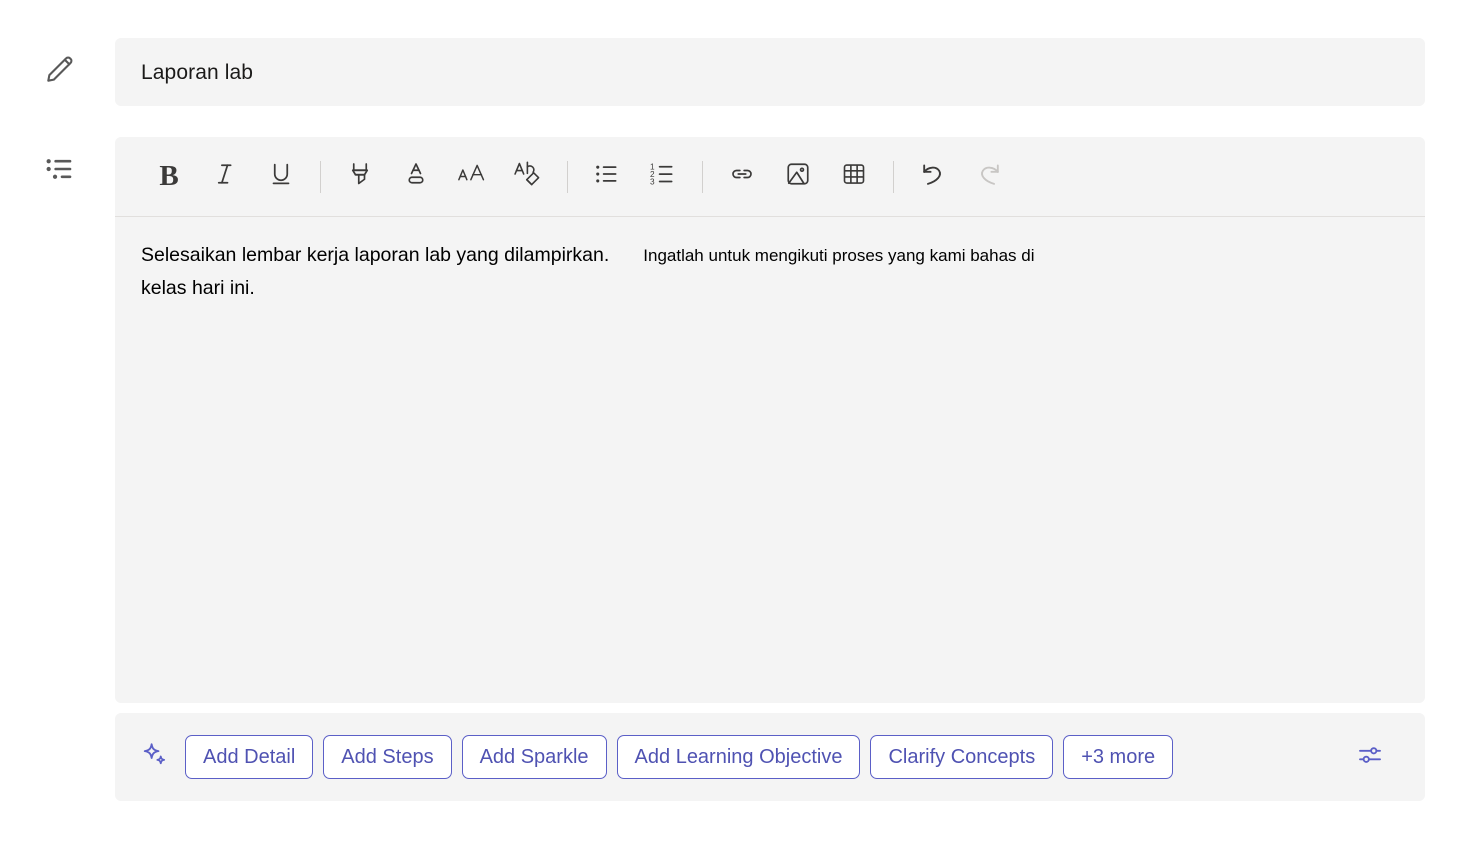 Image resolution: width=1460 pixels, height=844 pixels. I want to click on redo-button, so click(989, 177).